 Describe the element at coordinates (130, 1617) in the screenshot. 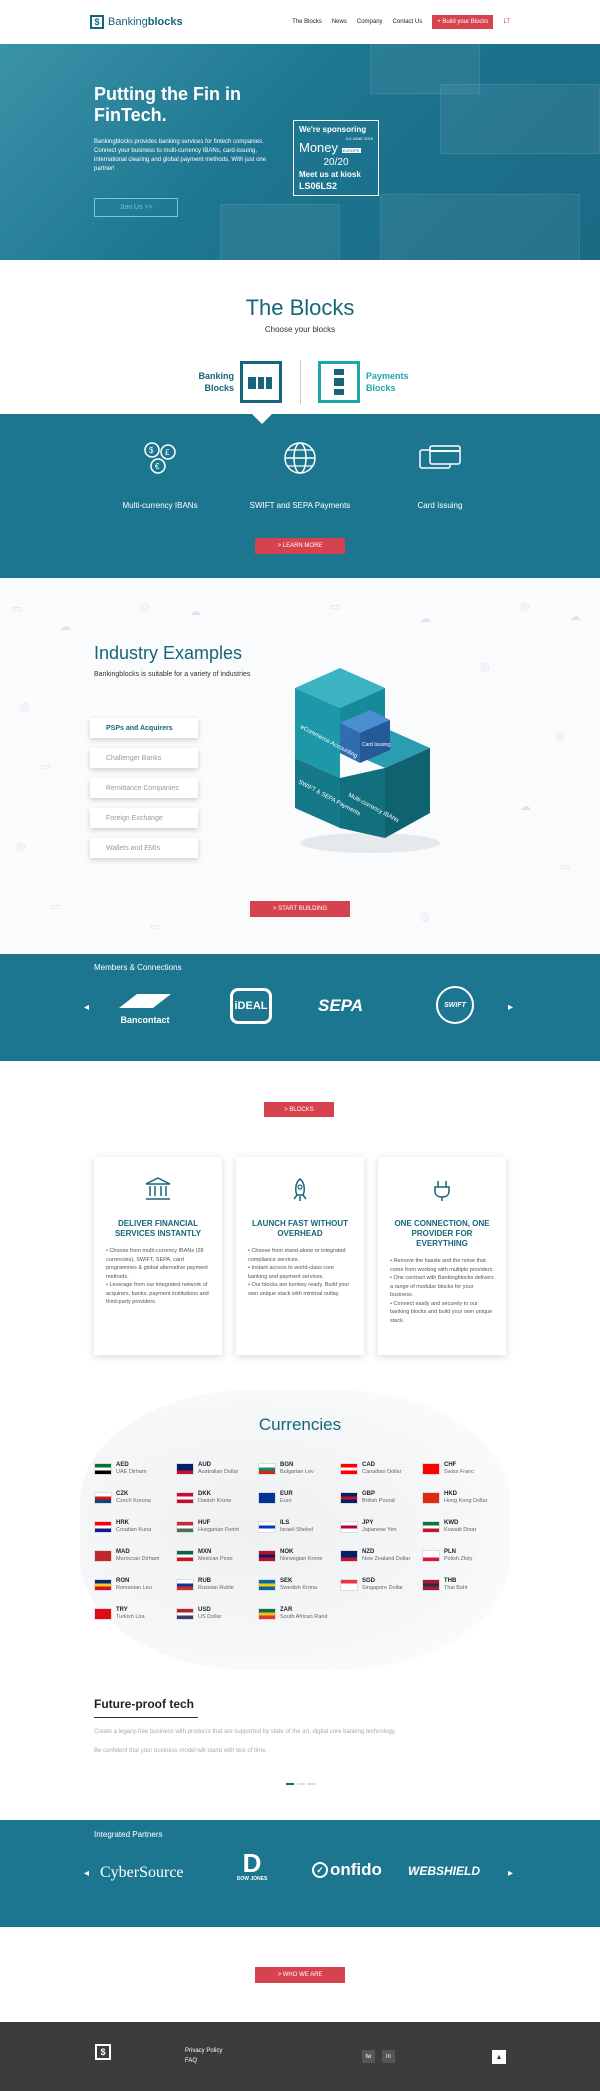

I see `currency-name: Turkish Lira` at that location.